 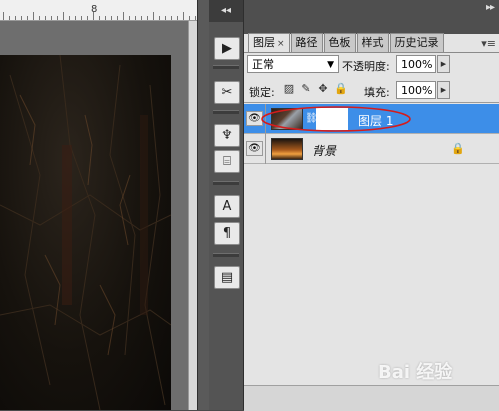 What do you see at coordinates (490, 7) in the screenshot?
I see `collapse-panel-icon: ▸▸` at bounding box center [490, 7].